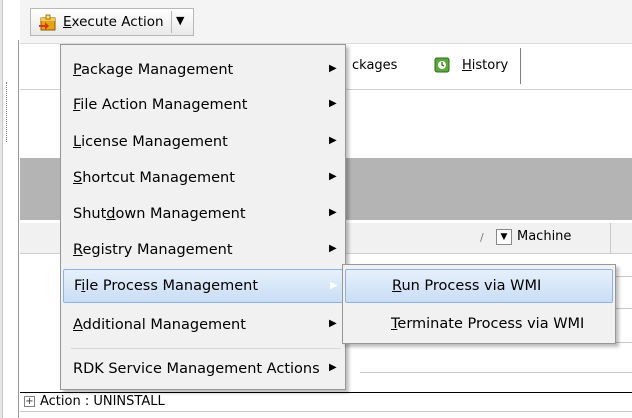  Describe the element at coordinates (326, 22) in the screenshot. I see `toolbar: Execute Action ▼` at that location.